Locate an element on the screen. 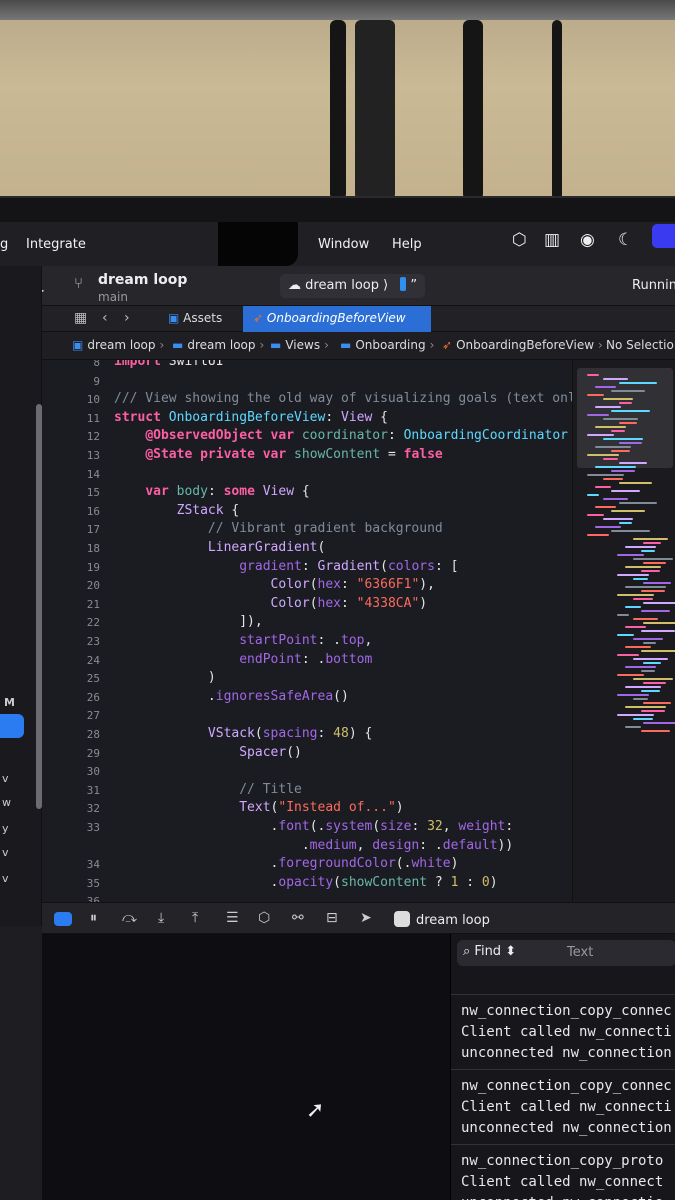  minimap is located at coordinates (623, 631).